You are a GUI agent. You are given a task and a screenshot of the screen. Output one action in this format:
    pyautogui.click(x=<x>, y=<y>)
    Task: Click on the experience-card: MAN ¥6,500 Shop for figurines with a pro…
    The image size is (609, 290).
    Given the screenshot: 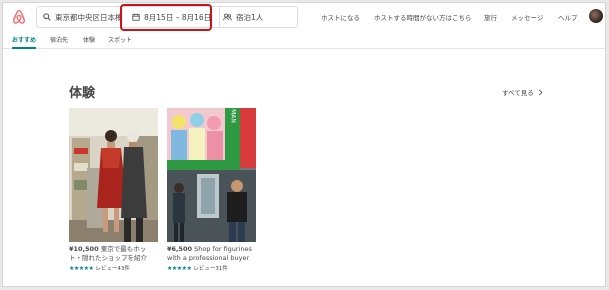 What is the action you would take?
    pyautogui.click(x=211, y=190)
    